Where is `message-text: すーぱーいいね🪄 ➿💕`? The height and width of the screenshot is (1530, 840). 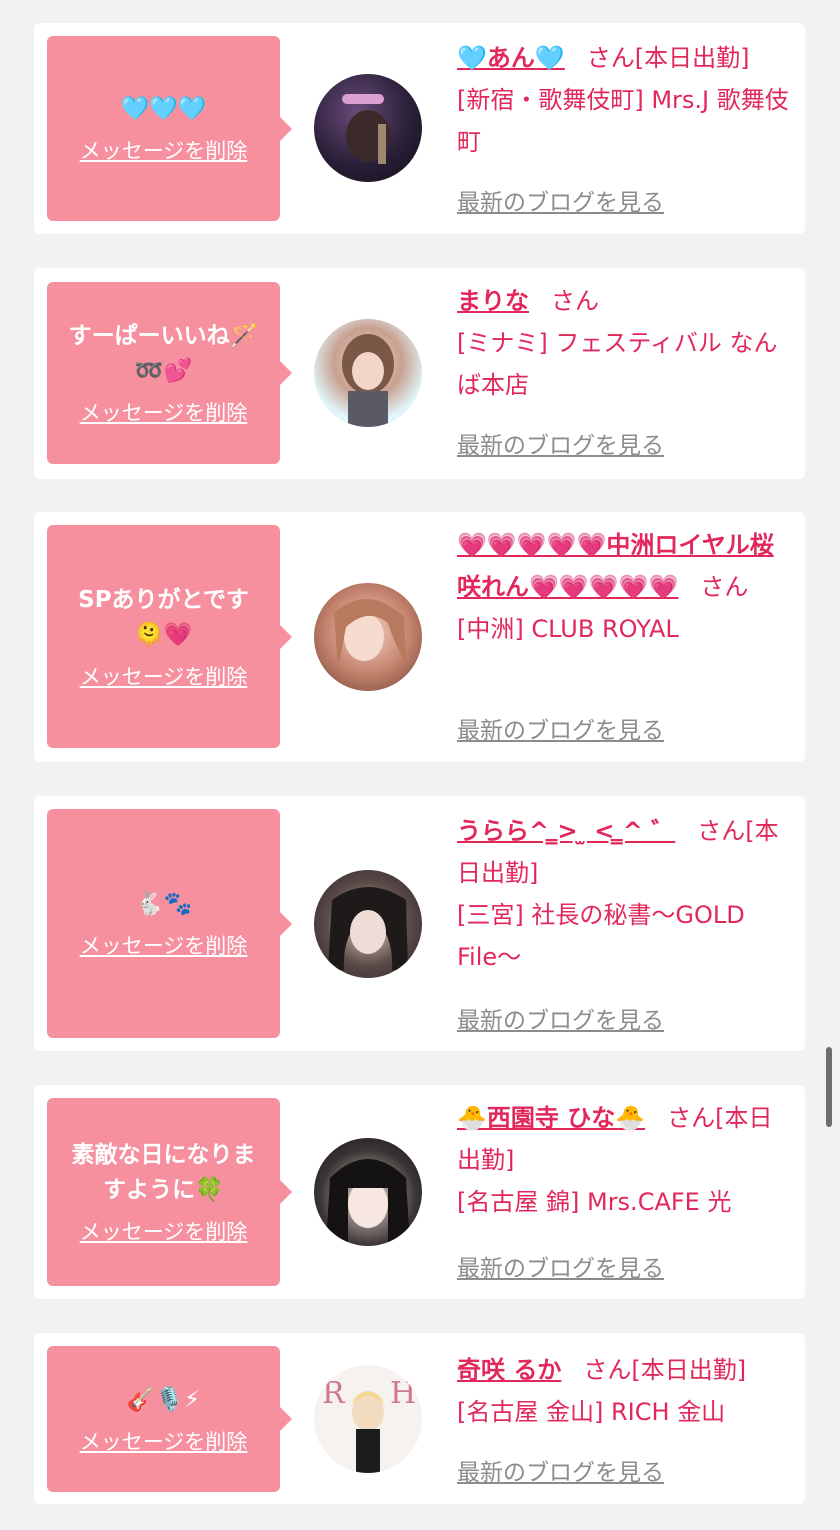 message-text: すーぱーいいね🪄 ➿💕 is located at coordinates (163, 353).